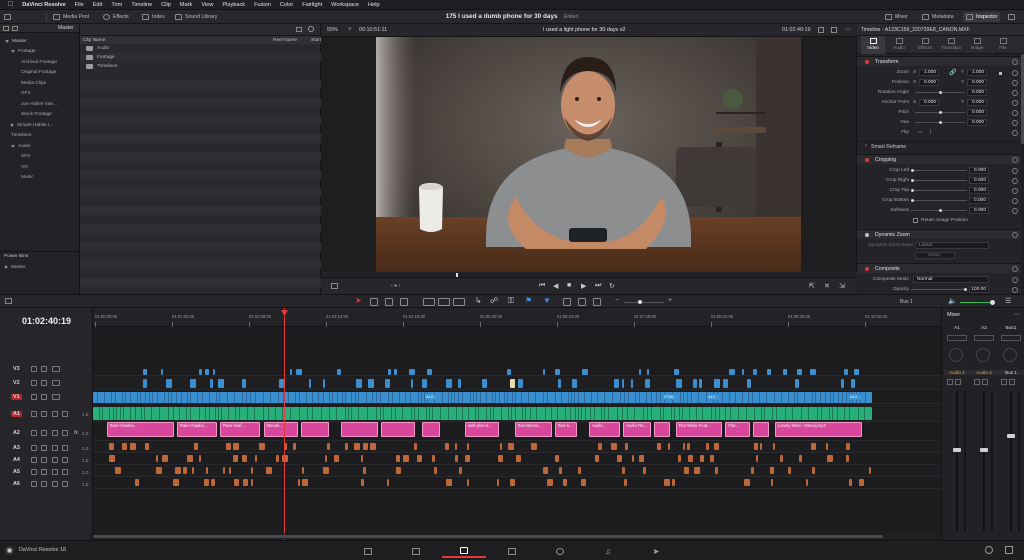 Image resolution: width=1024 pixels, height=560 pixels. Describe the element at coordinates (39, 157) in the screenshot. I see `bin-item: SFX` at that location.